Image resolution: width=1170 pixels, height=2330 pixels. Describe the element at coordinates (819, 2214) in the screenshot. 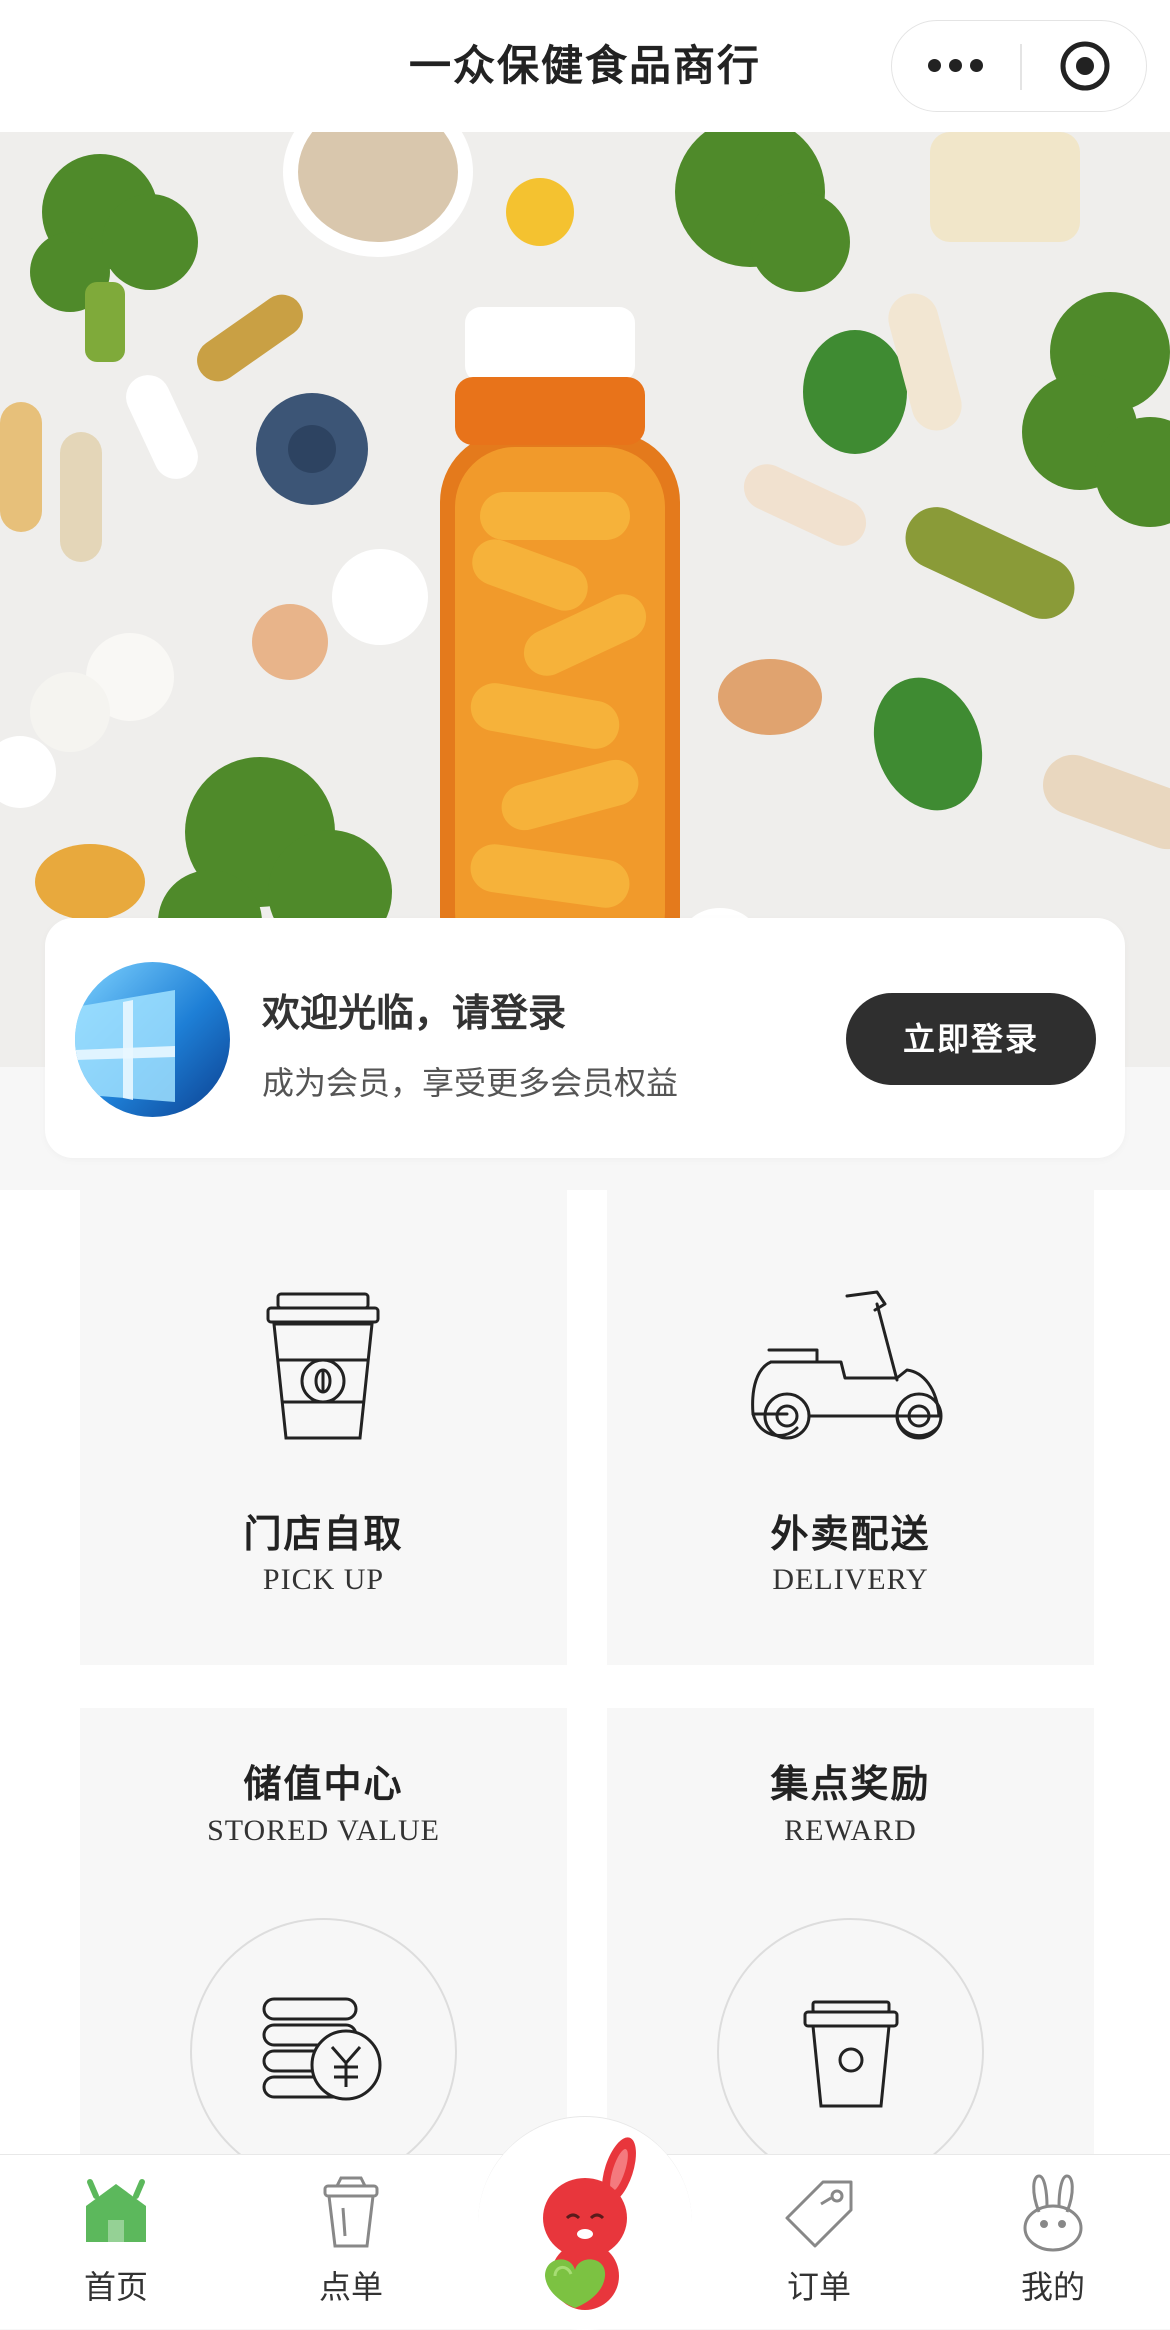

I see `tag-icon` at that location.